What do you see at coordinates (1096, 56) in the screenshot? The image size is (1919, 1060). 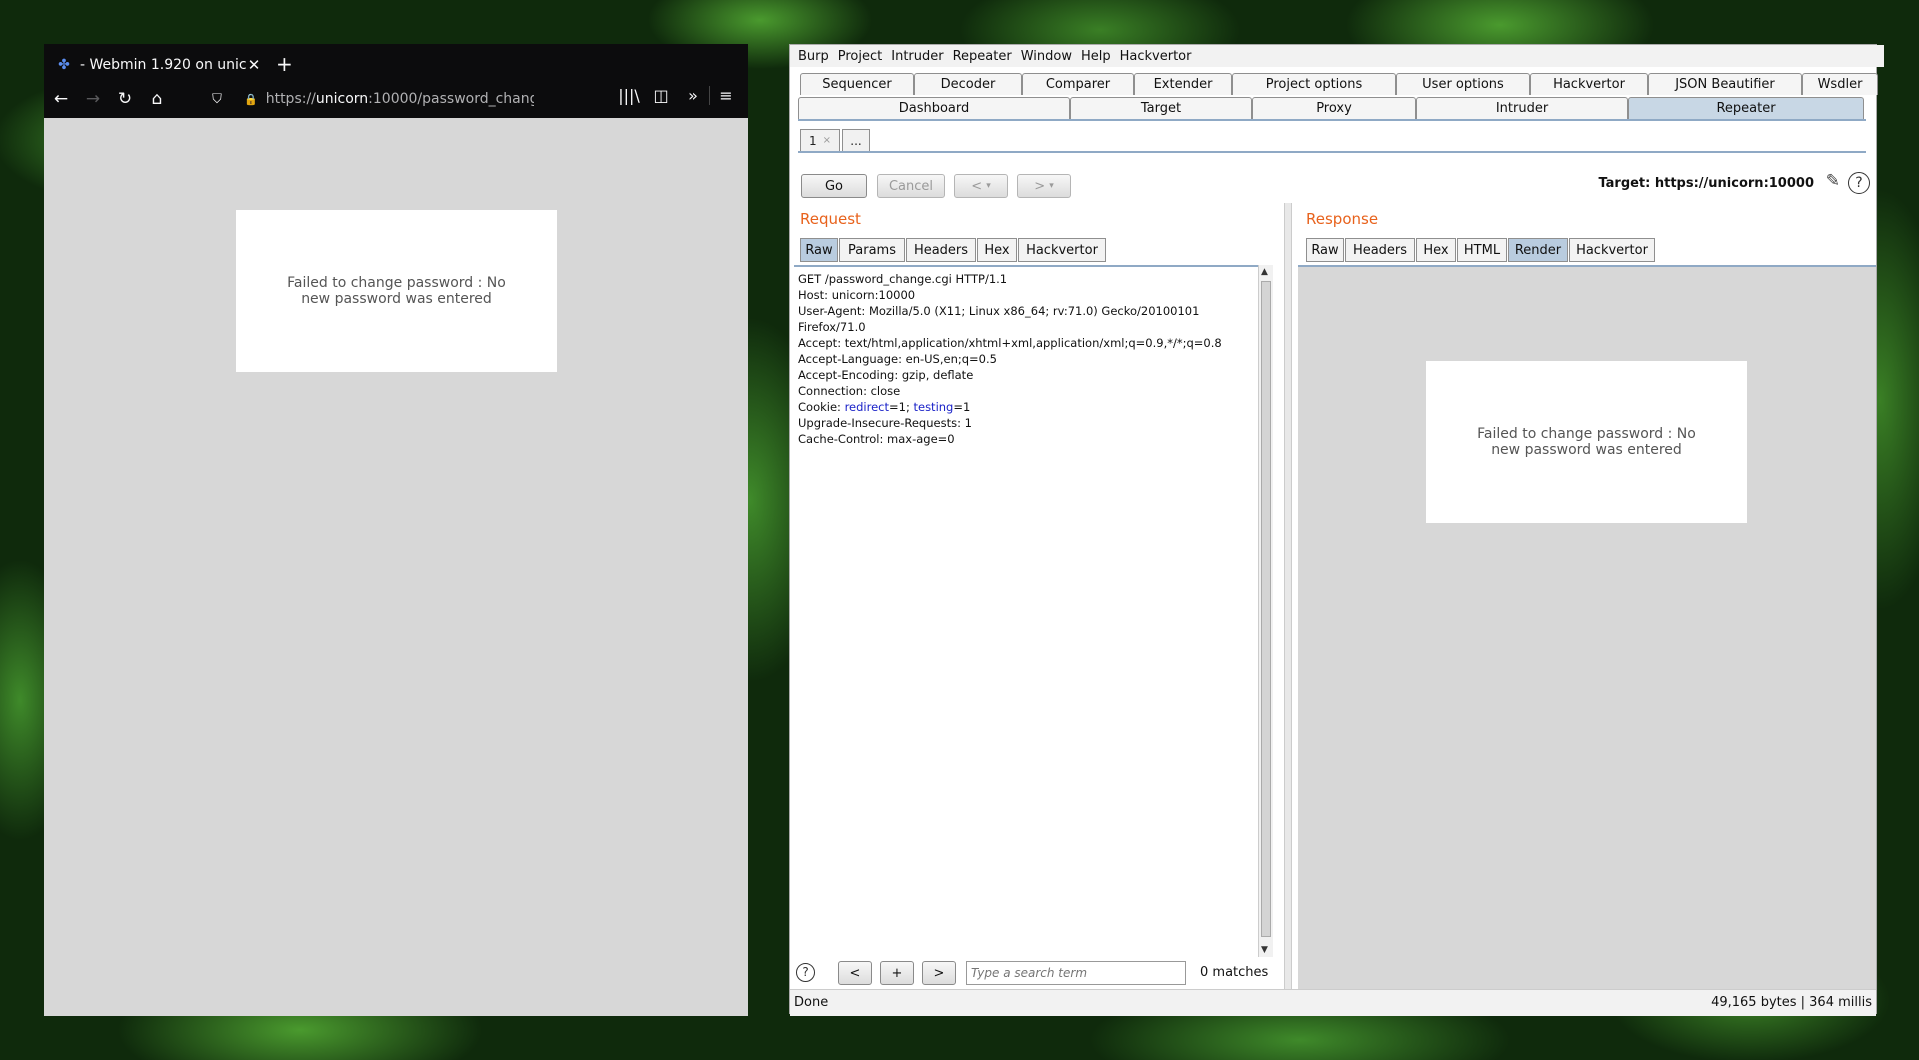 I see `menu-help: Help` at bounding box center [1096, 56].